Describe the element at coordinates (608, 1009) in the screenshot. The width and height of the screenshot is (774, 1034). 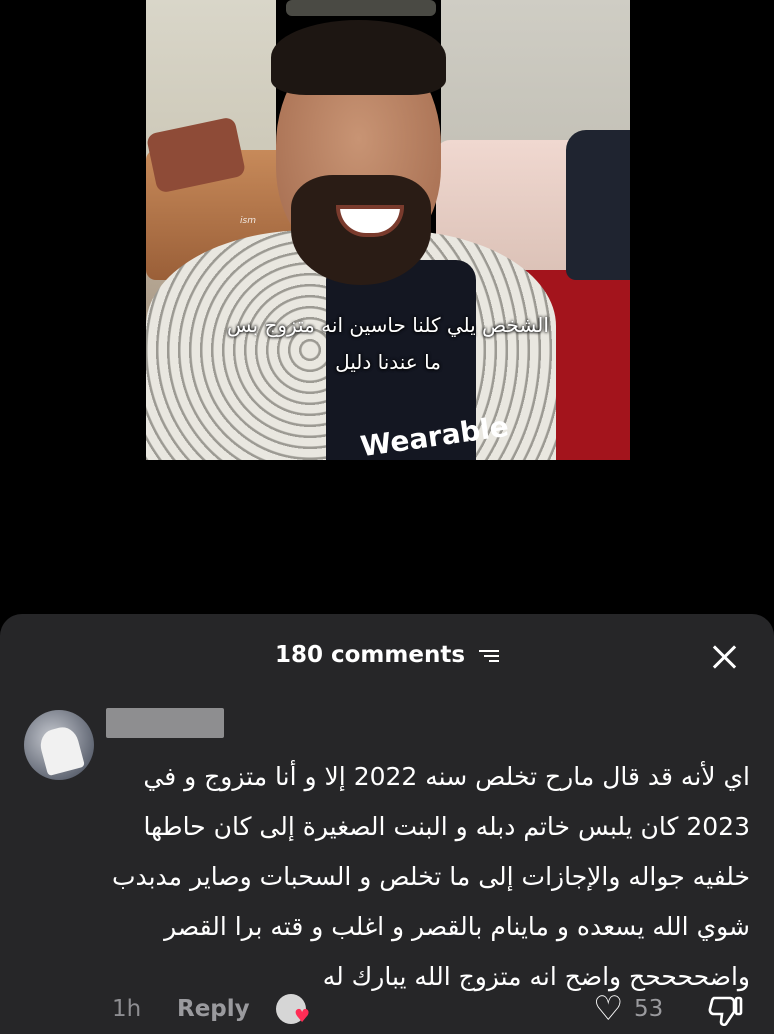
I see `like-heart-icon: ♡` at that location.